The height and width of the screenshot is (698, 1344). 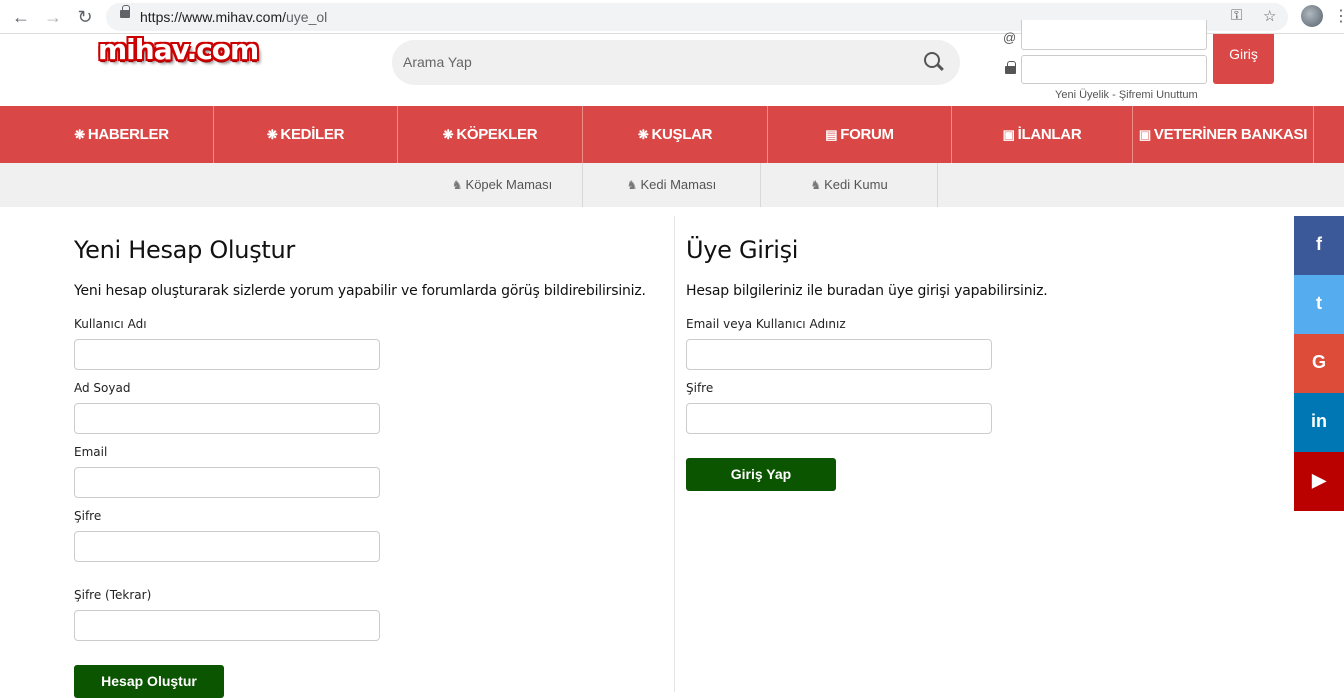 What do you see at coordinates (227, 354) in the screenshot?
I see `username-input` at bounding box center [227, 354].